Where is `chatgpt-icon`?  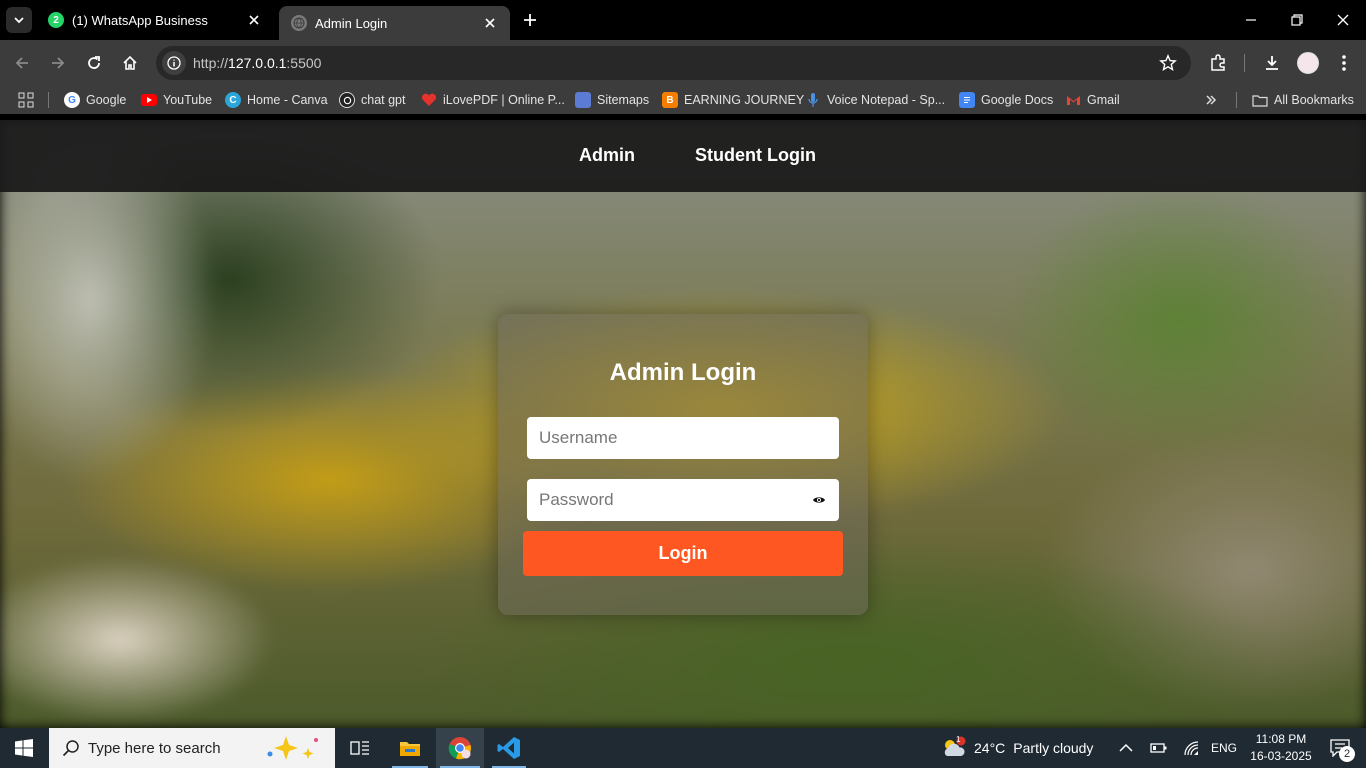
chatgpt-icon is located at coordinates (347, 100).